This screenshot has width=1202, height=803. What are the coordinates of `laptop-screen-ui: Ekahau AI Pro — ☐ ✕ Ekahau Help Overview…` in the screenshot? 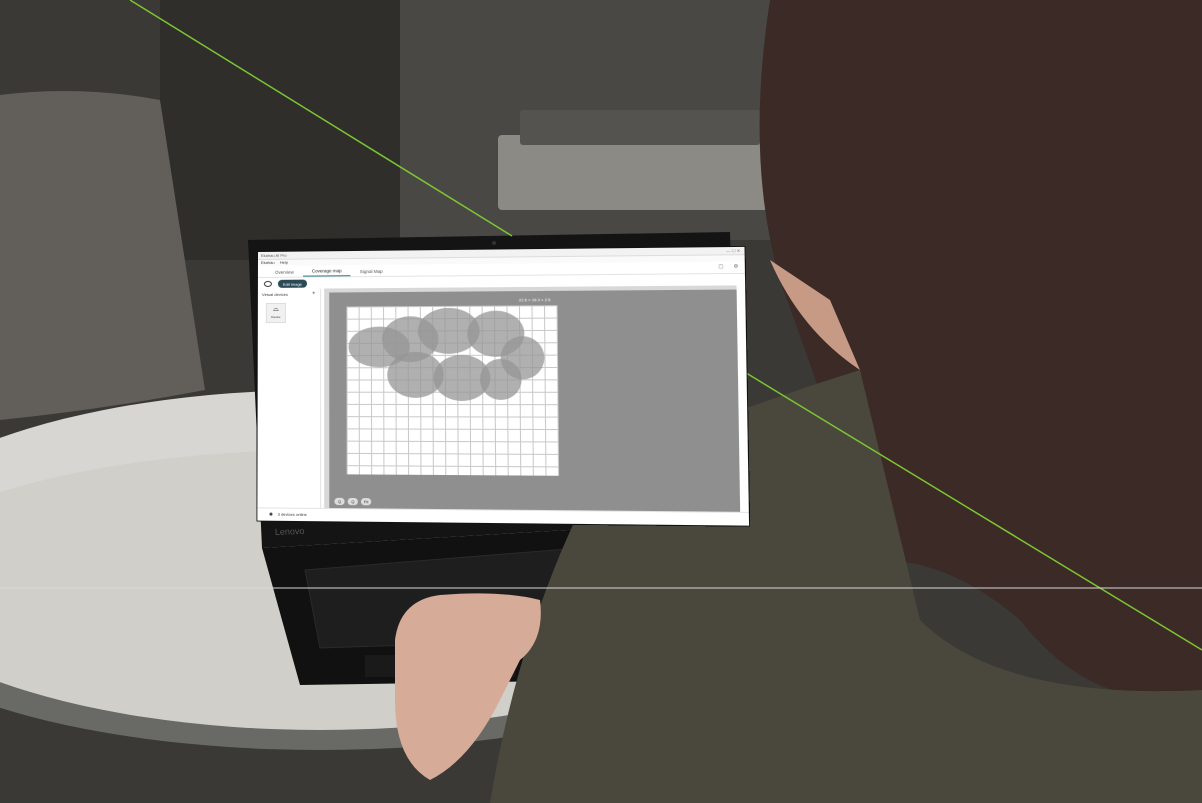 It's located at (503, 386).